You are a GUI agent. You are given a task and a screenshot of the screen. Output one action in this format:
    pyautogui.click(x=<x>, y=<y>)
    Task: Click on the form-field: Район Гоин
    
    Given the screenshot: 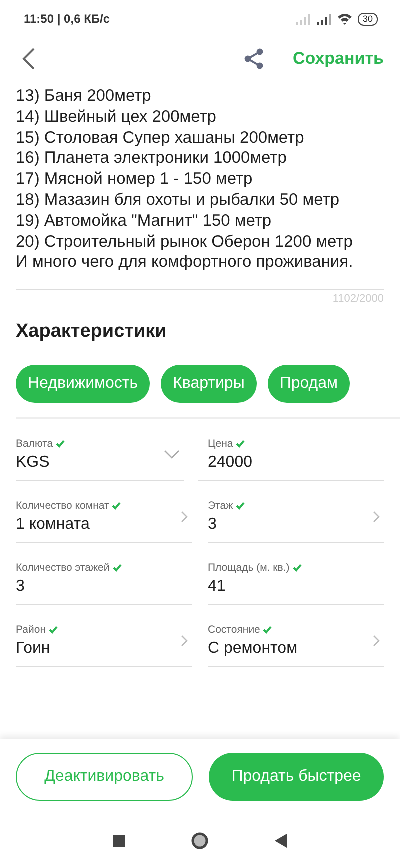 What is the action you would take?
    pyautogui.click(x=104, y=641)
    